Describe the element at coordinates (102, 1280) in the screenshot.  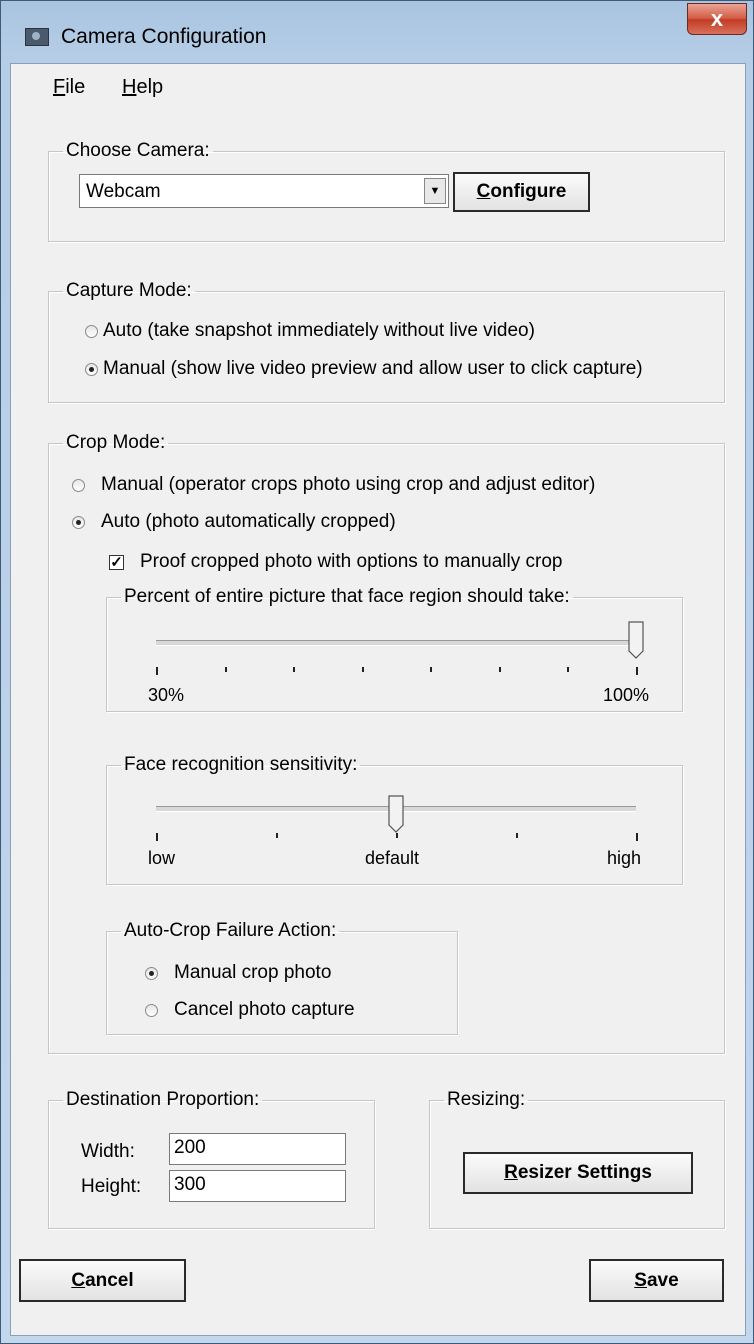
I see `cancel-button: Cancel` at that location.